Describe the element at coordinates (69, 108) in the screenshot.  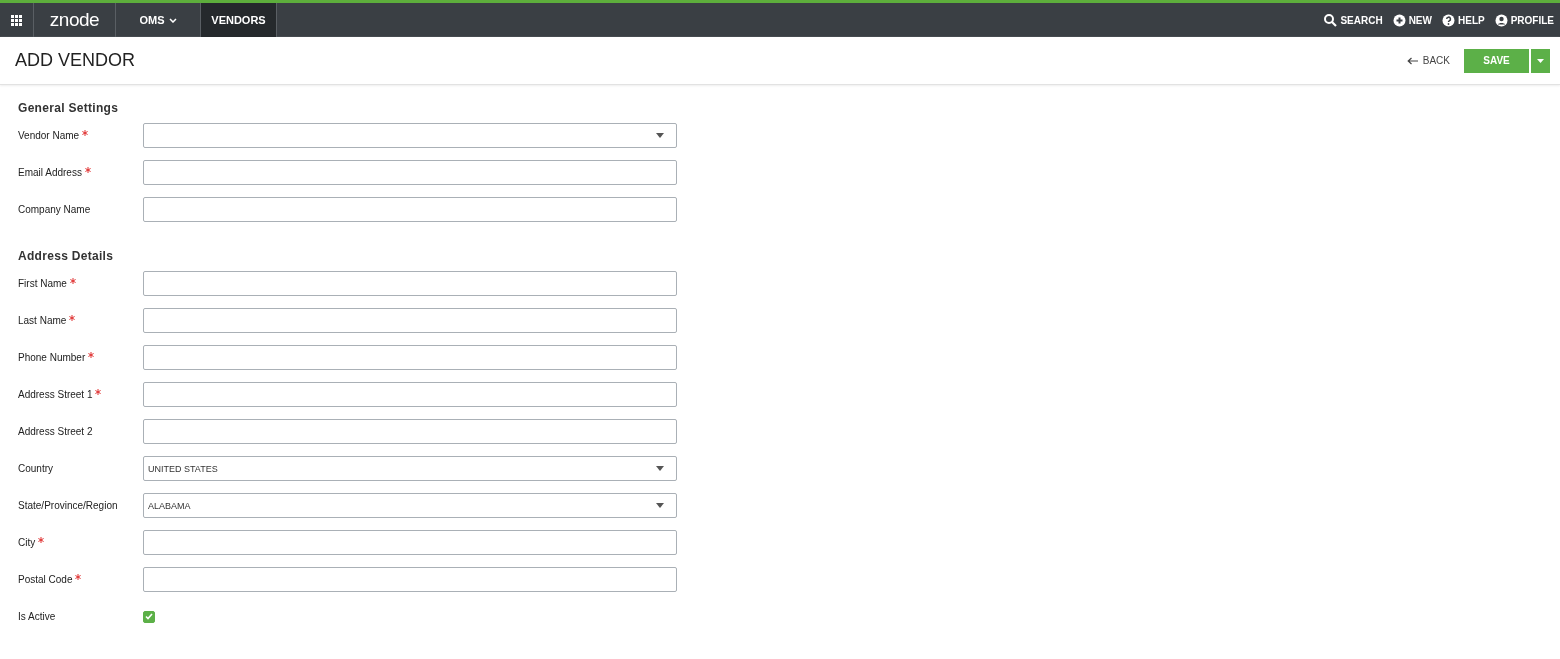
I see `section-title: General Settings` at that location.